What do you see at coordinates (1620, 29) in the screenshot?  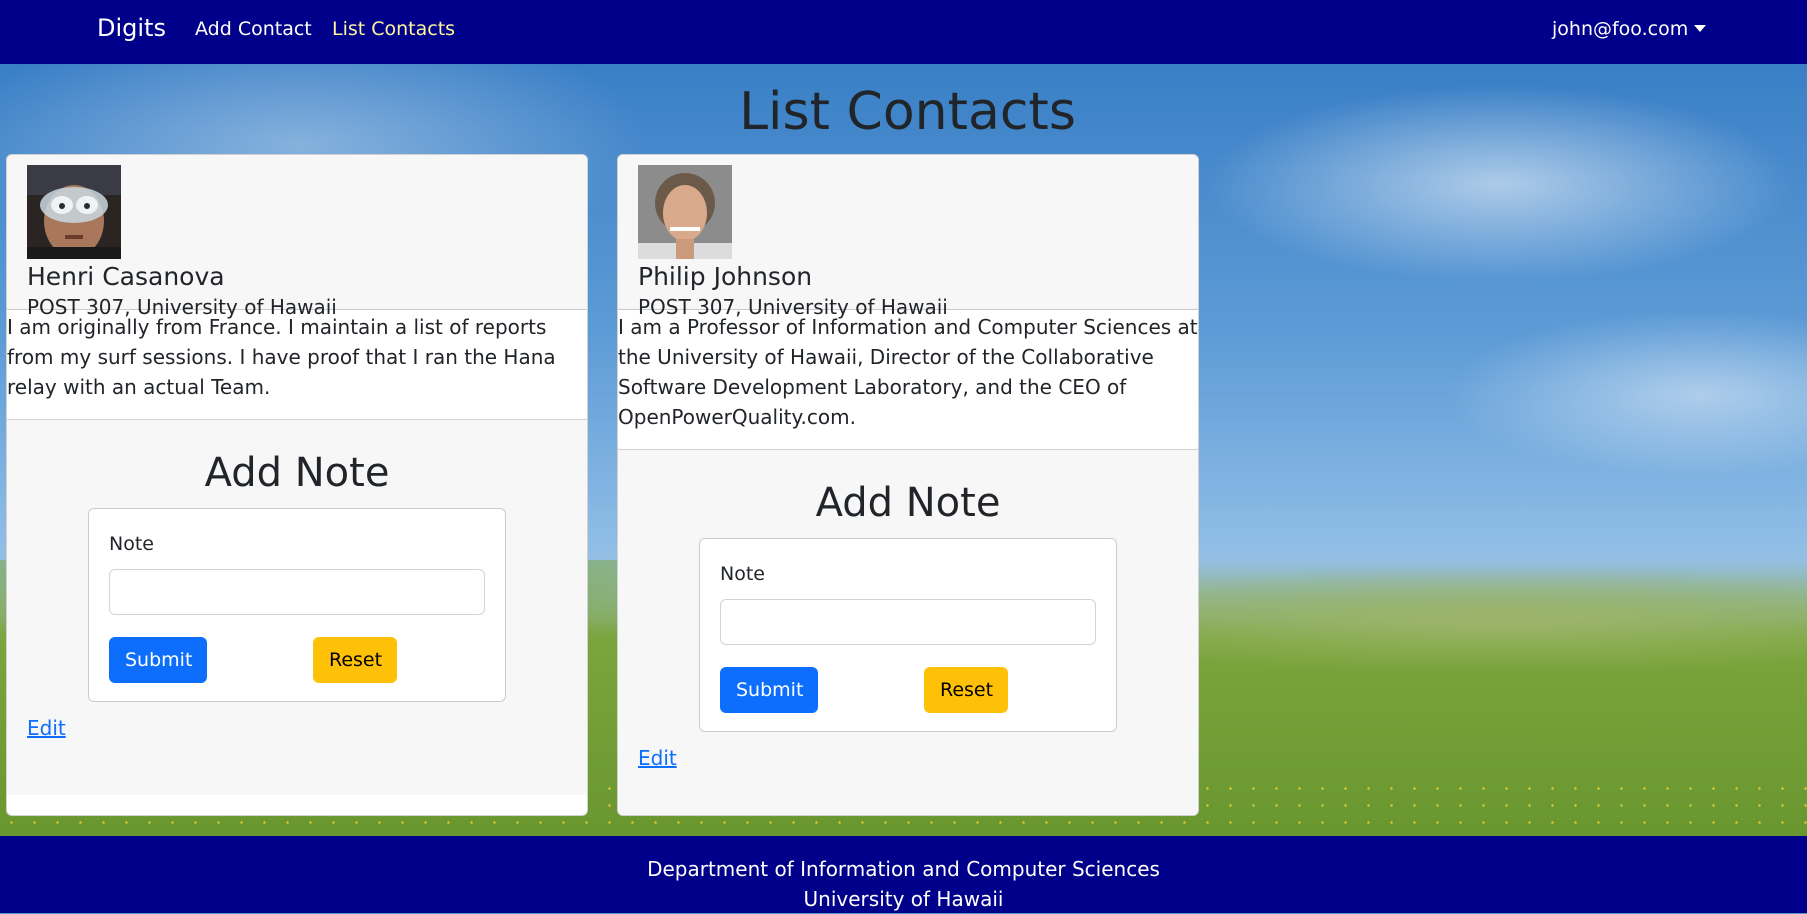 I see `user-email: john@foo.com` at bounding box center [1620, 29].